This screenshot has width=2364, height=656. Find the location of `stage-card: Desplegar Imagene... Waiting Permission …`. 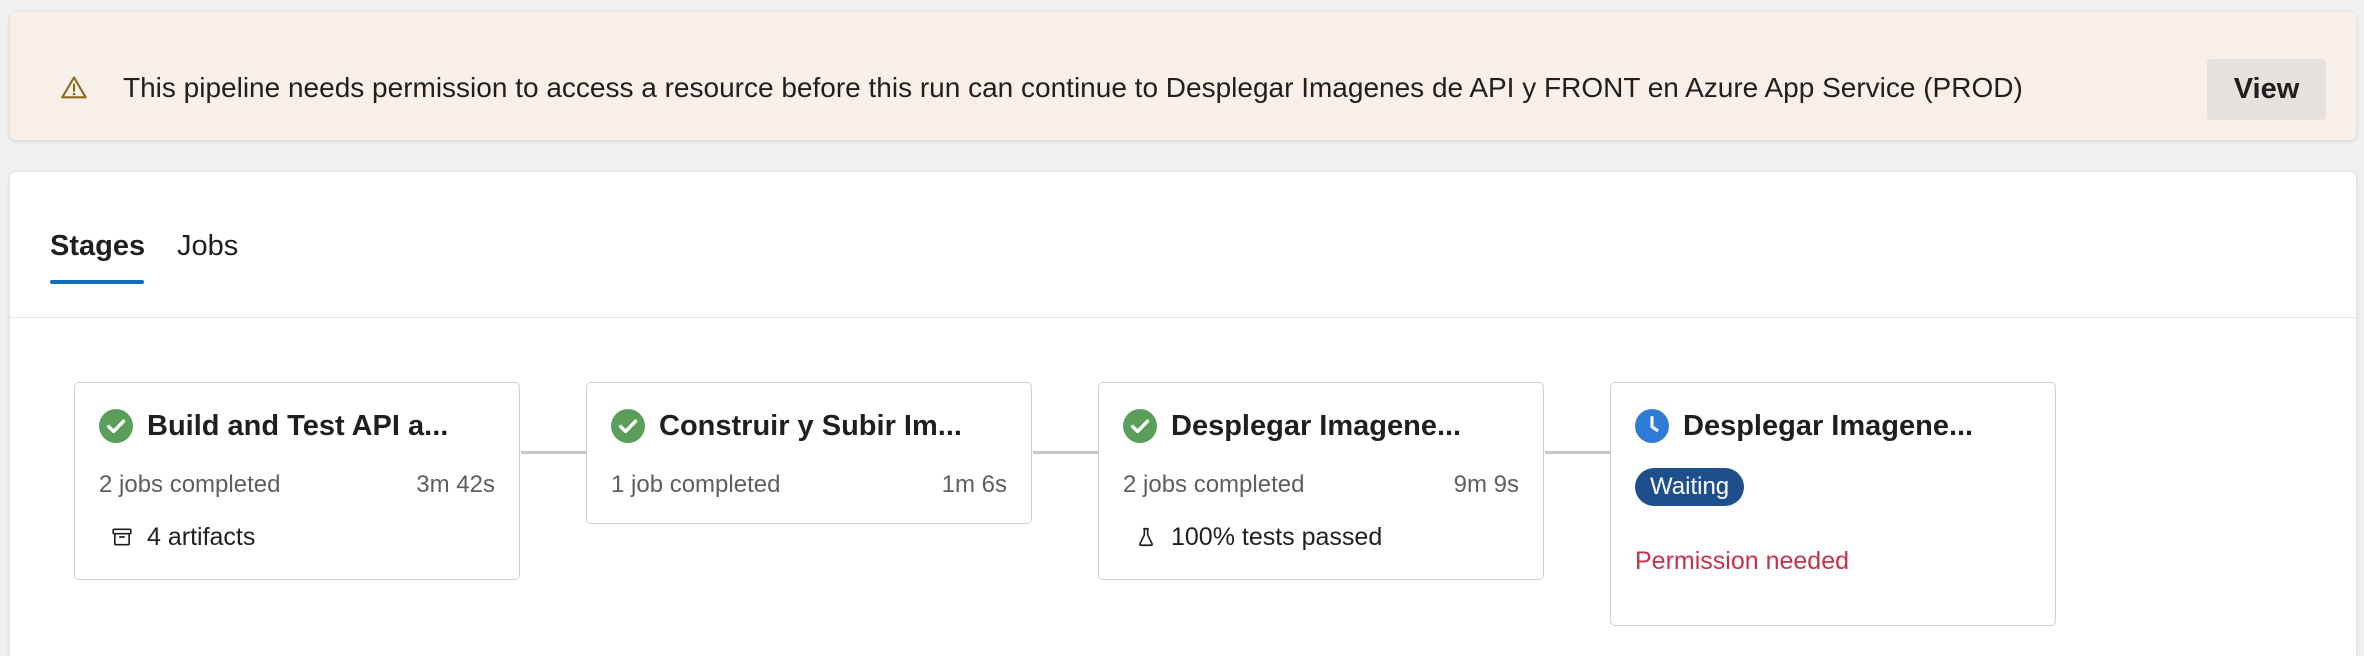

stage-card: Desplegar Imagene... Waiting Permission … is located at coordinates (1833, 504).